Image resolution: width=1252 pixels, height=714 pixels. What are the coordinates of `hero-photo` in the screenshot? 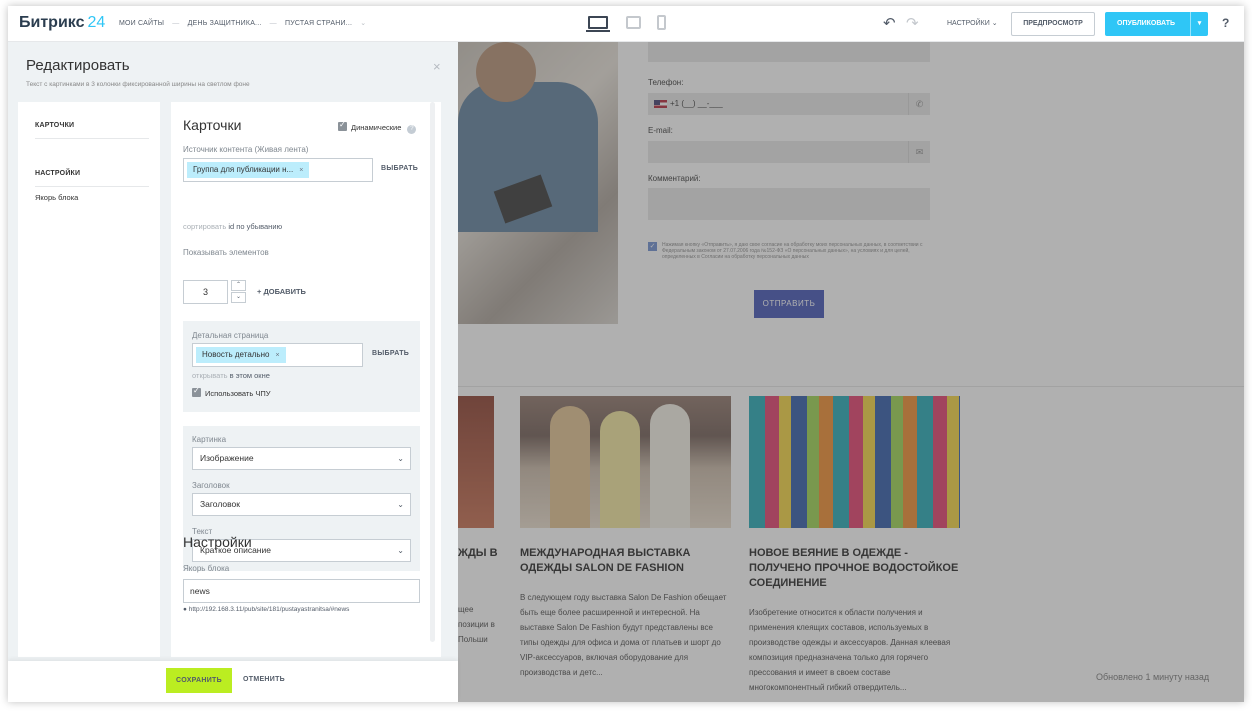 It's located at (538, 183).